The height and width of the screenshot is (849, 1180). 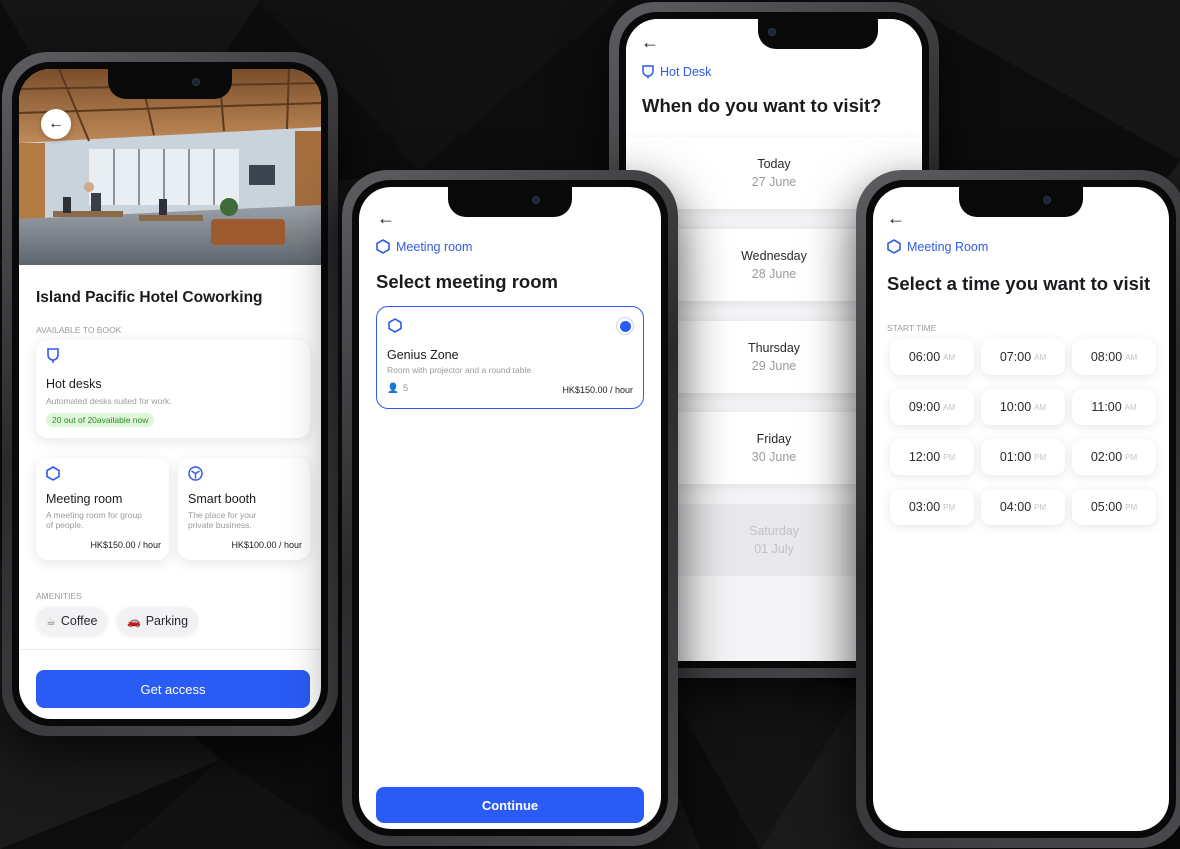 What do you see at coordinates (774, 549) in the screenshot?
I see `day-date: 01 July` at bounding box center [774, 549].